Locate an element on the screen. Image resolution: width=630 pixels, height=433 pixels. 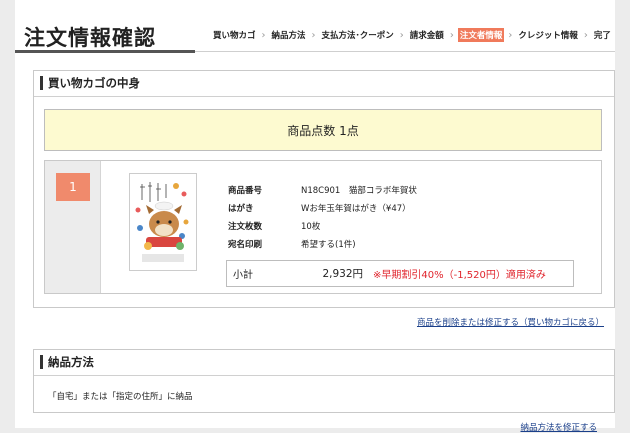
early-discount-note: ※早期割引40%（-1,520円）適用済み is located at coordinates (459, 275).